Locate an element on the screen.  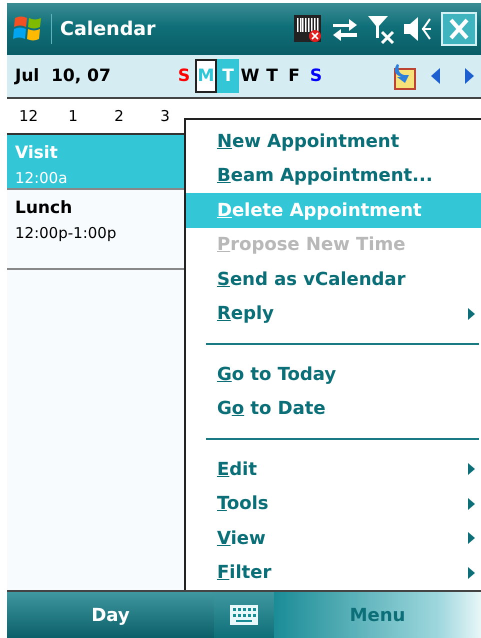
close-icon is located at coordinates (459, 29).